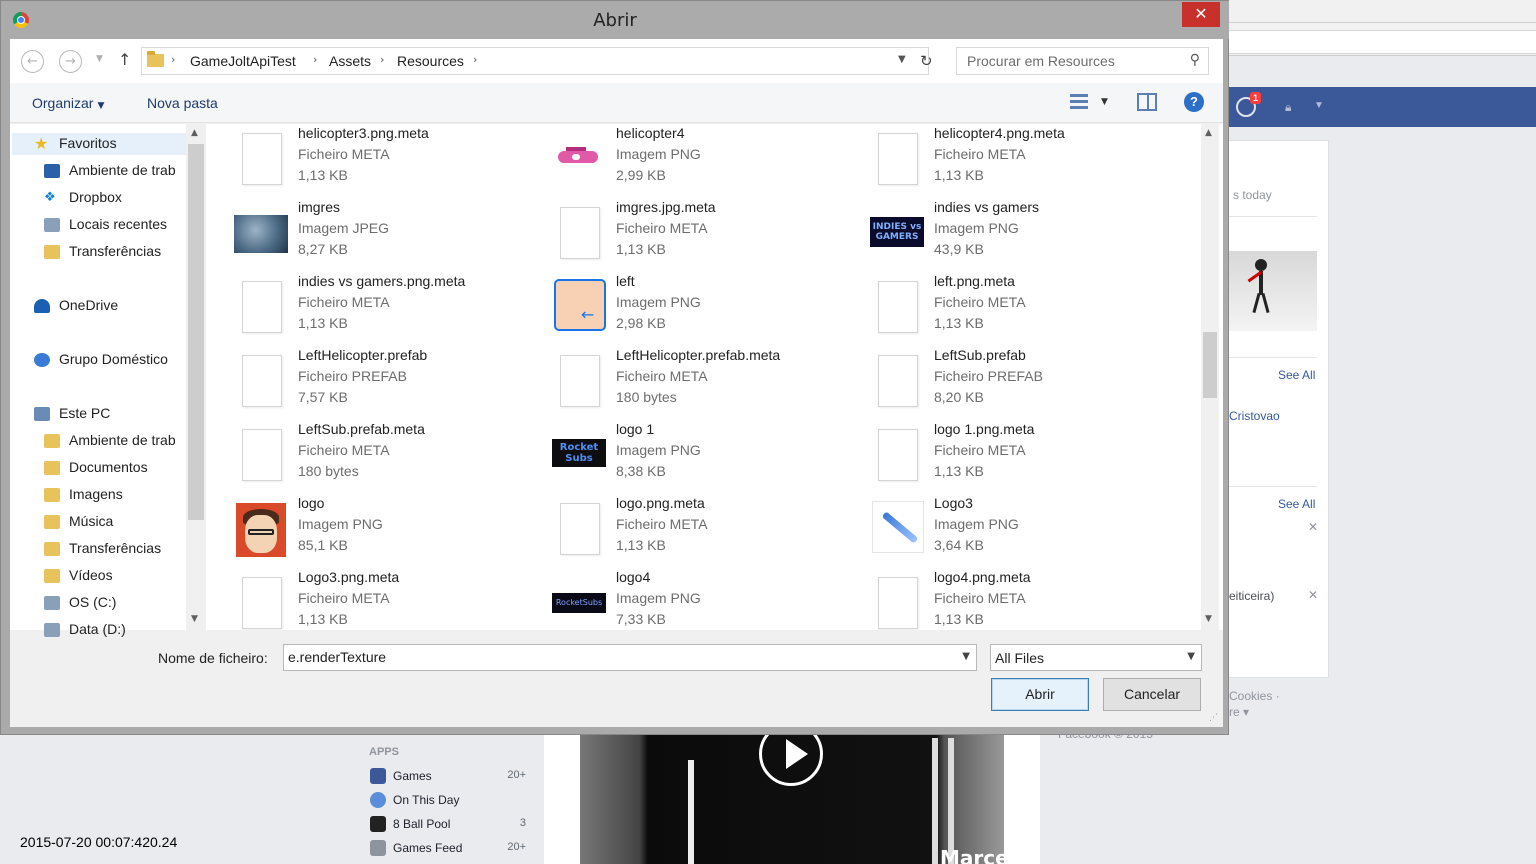 The height and width of the screenshot is (864, 1536). What do you see at coordinates (1025, 599) in the screenshot?
I see `file-item: logo4.png.meta Ficheiro META 1,13 KB` at bounding box center [1025, 599].